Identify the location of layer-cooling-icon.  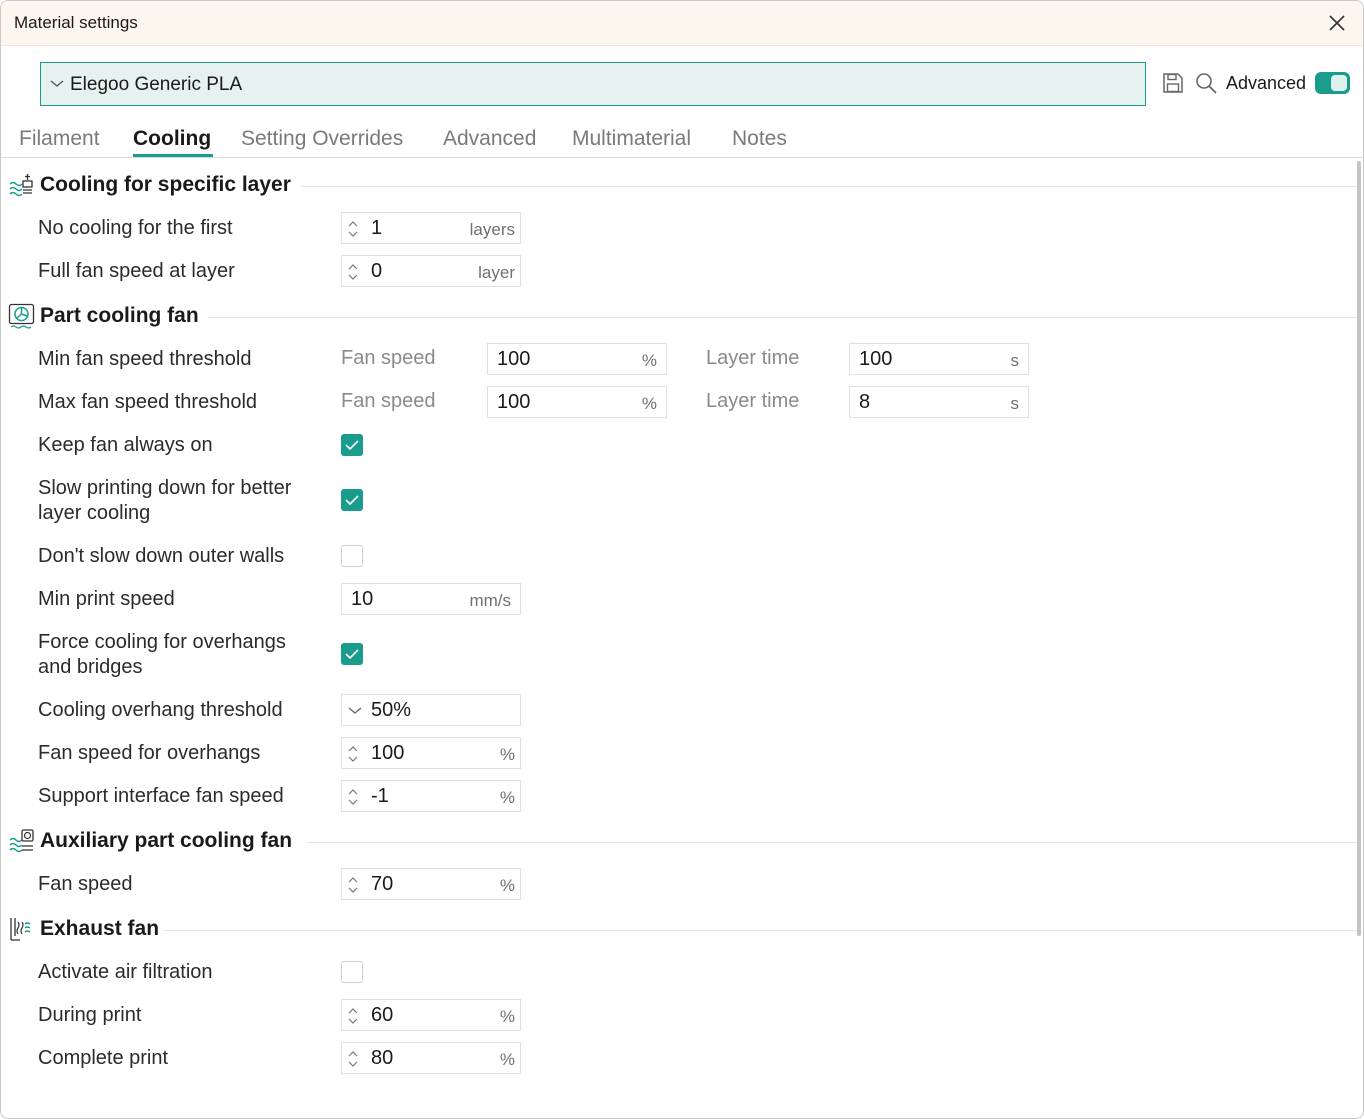
(21, 185).